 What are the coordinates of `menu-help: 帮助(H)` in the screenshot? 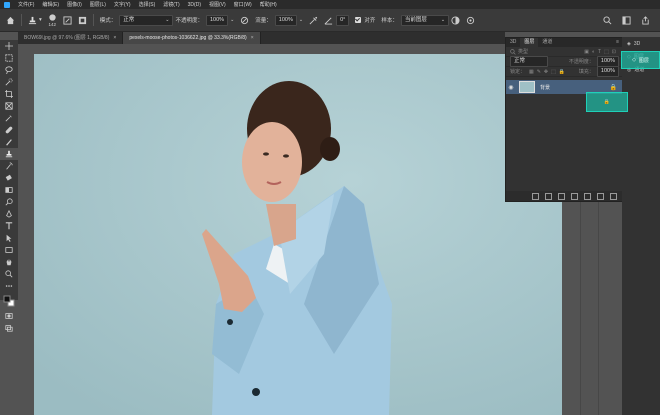 It's located at (268, 4).